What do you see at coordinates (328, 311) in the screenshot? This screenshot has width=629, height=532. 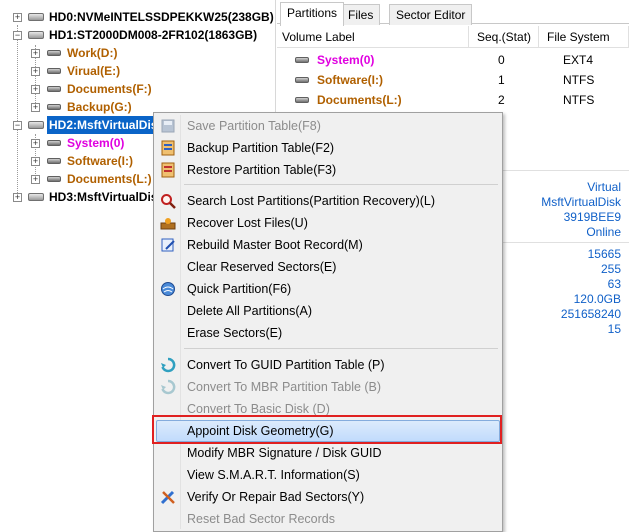 I see `menu-item-delete-all-partitions: Delete All Partitions(A)` at bounding box center [328, 311].